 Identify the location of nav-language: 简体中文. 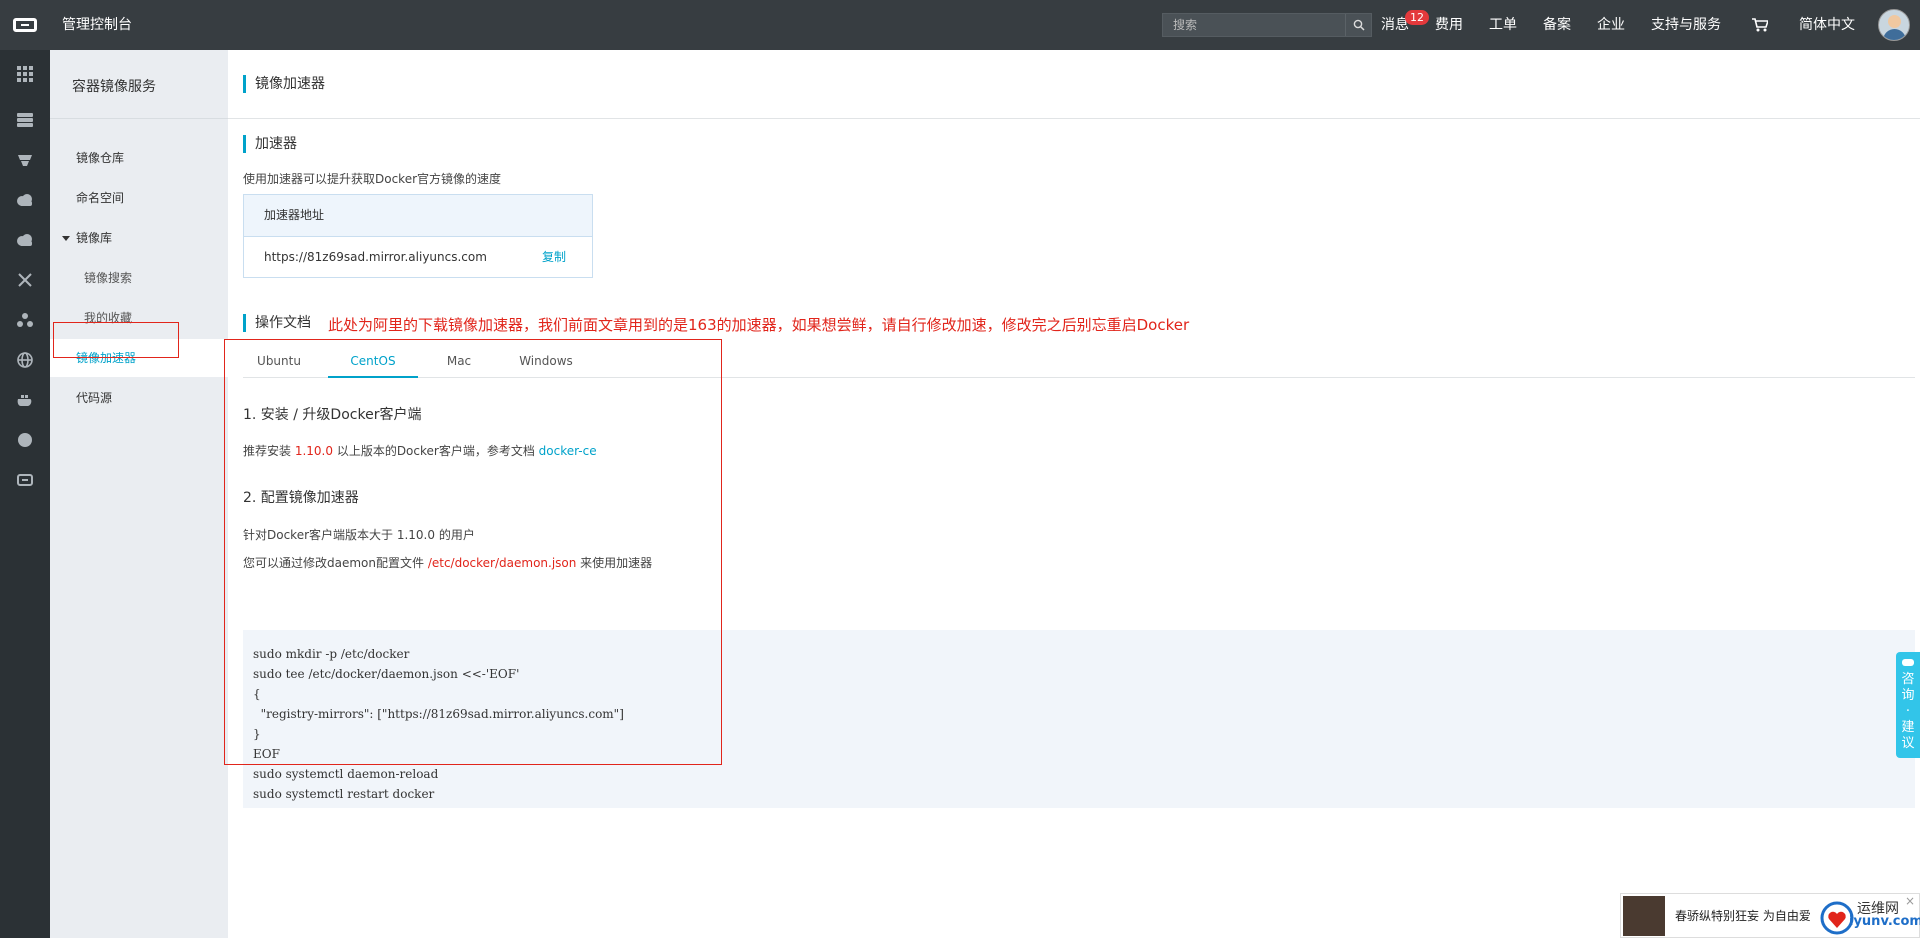
(1827, 25).